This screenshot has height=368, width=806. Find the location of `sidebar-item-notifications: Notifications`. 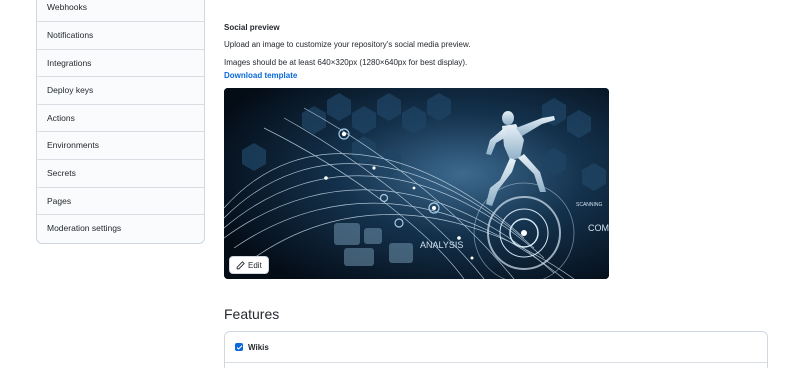

sidebar-item-notifications: Notifications is located at coordinates (120, 36).